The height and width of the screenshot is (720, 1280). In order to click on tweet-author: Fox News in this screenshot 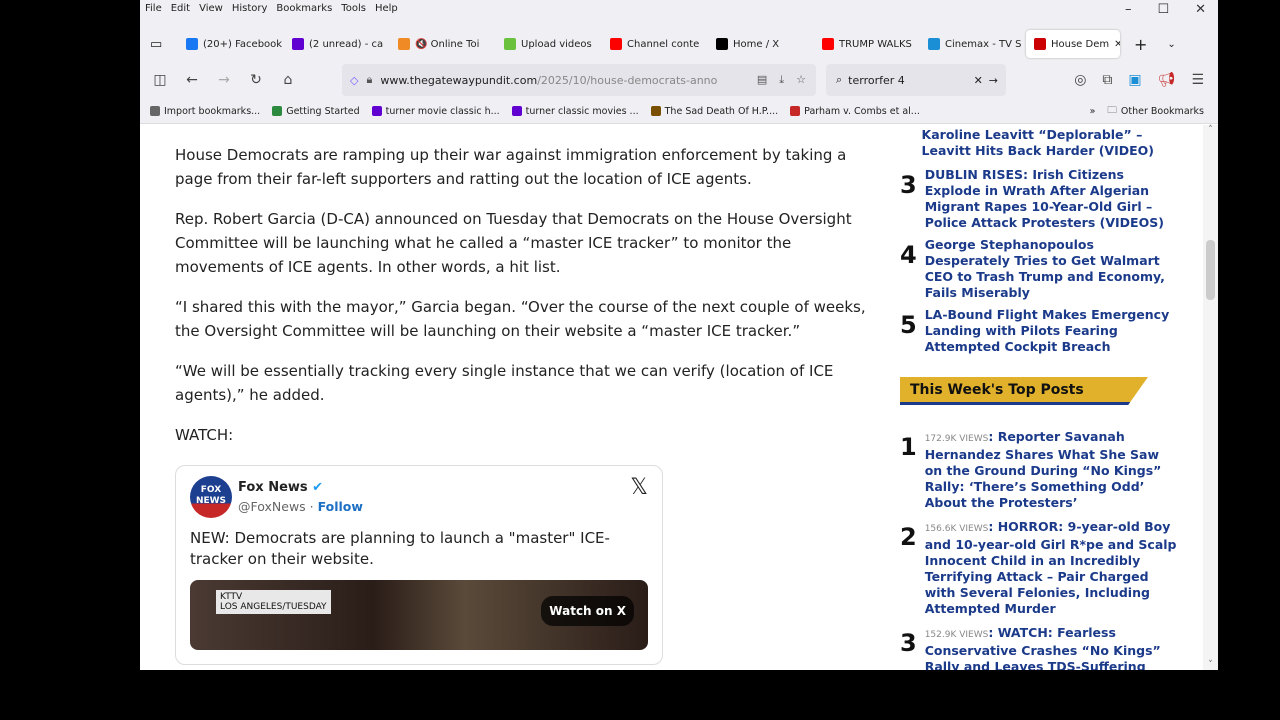, I will do `click(273, 487)`.